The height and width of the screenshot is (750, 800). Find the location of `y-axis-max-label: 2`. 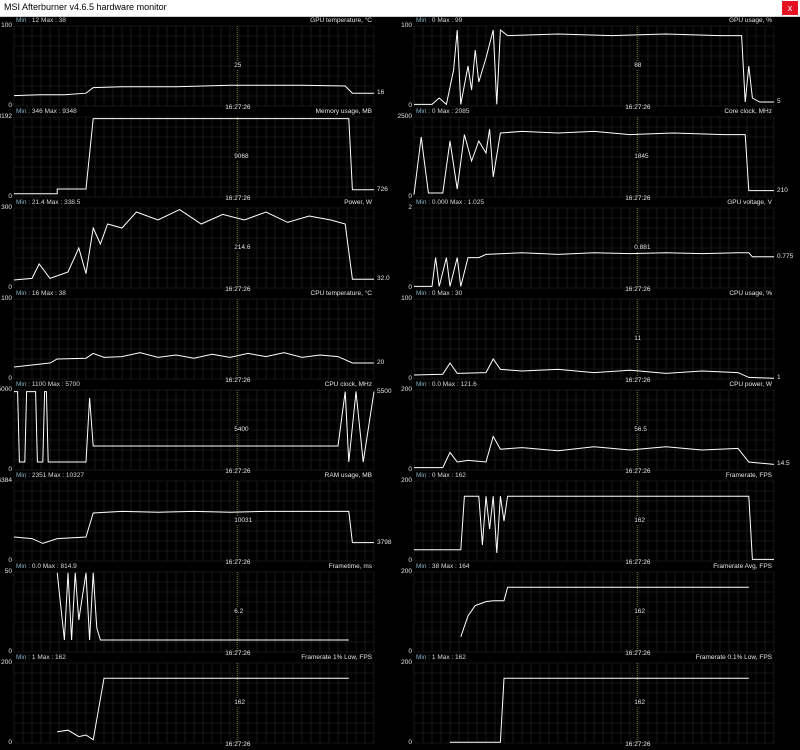

y-axis-max-label: 2 is located at coordinates (410, 207).